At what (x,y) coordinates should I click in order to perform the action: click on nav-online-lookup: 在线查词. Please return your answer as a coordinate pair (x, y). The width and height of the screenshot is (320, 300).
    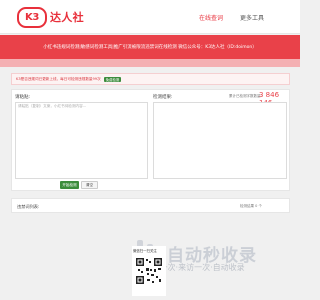
    Looking at the image, I should click on (211, 17).